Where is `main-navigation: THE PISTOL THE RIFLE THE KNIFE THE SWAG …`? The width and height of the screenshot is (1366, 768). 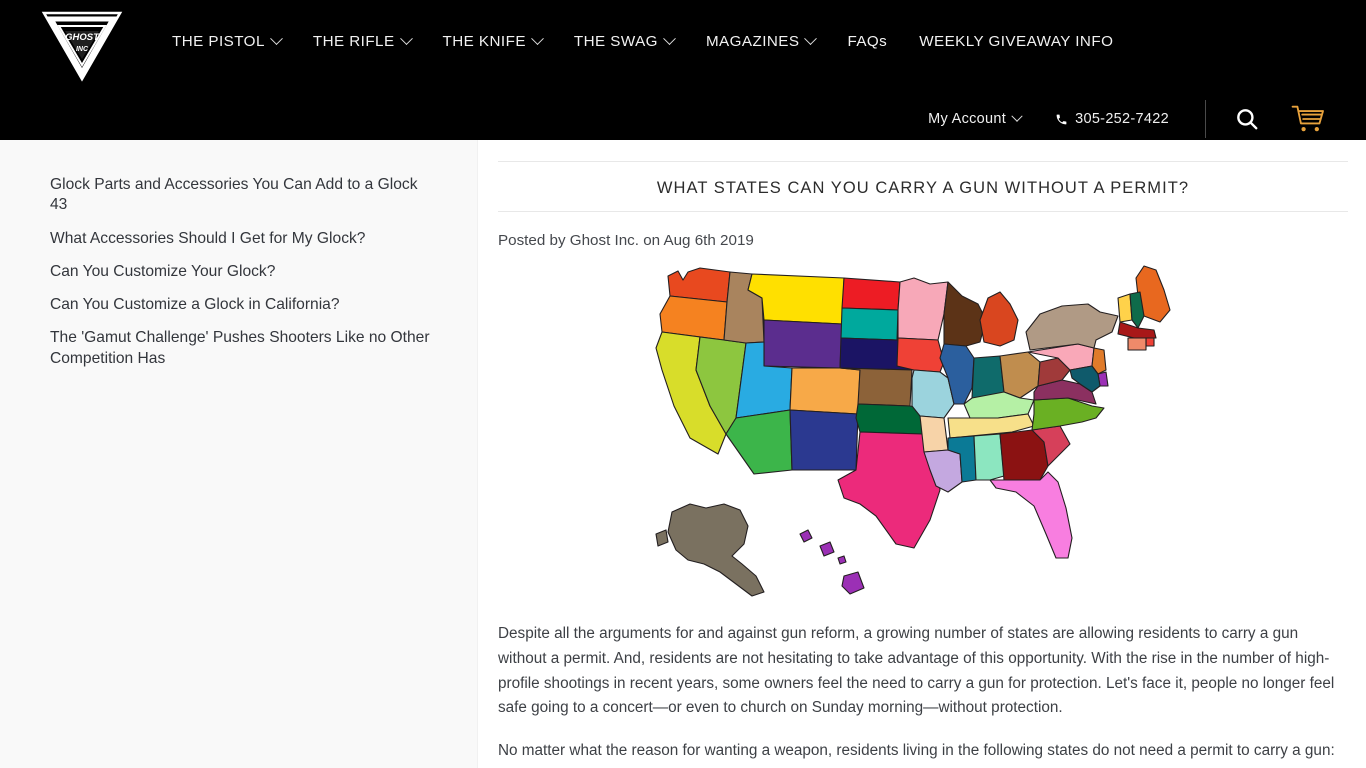 main-navigation: THE PISTOL THE RIFLE THE KNIFE THE SWAG … is located at coordinates (642, 41).